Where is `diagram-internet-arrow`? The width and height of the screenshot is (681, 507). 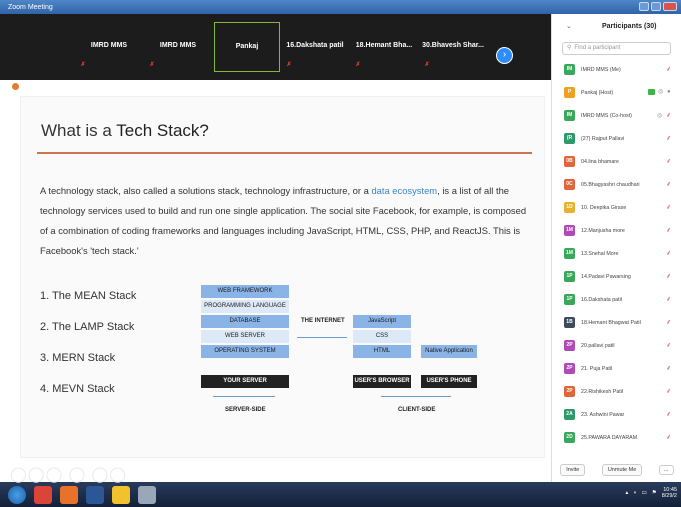
diagram-internet-arrow is located at coordinates (322, 337).